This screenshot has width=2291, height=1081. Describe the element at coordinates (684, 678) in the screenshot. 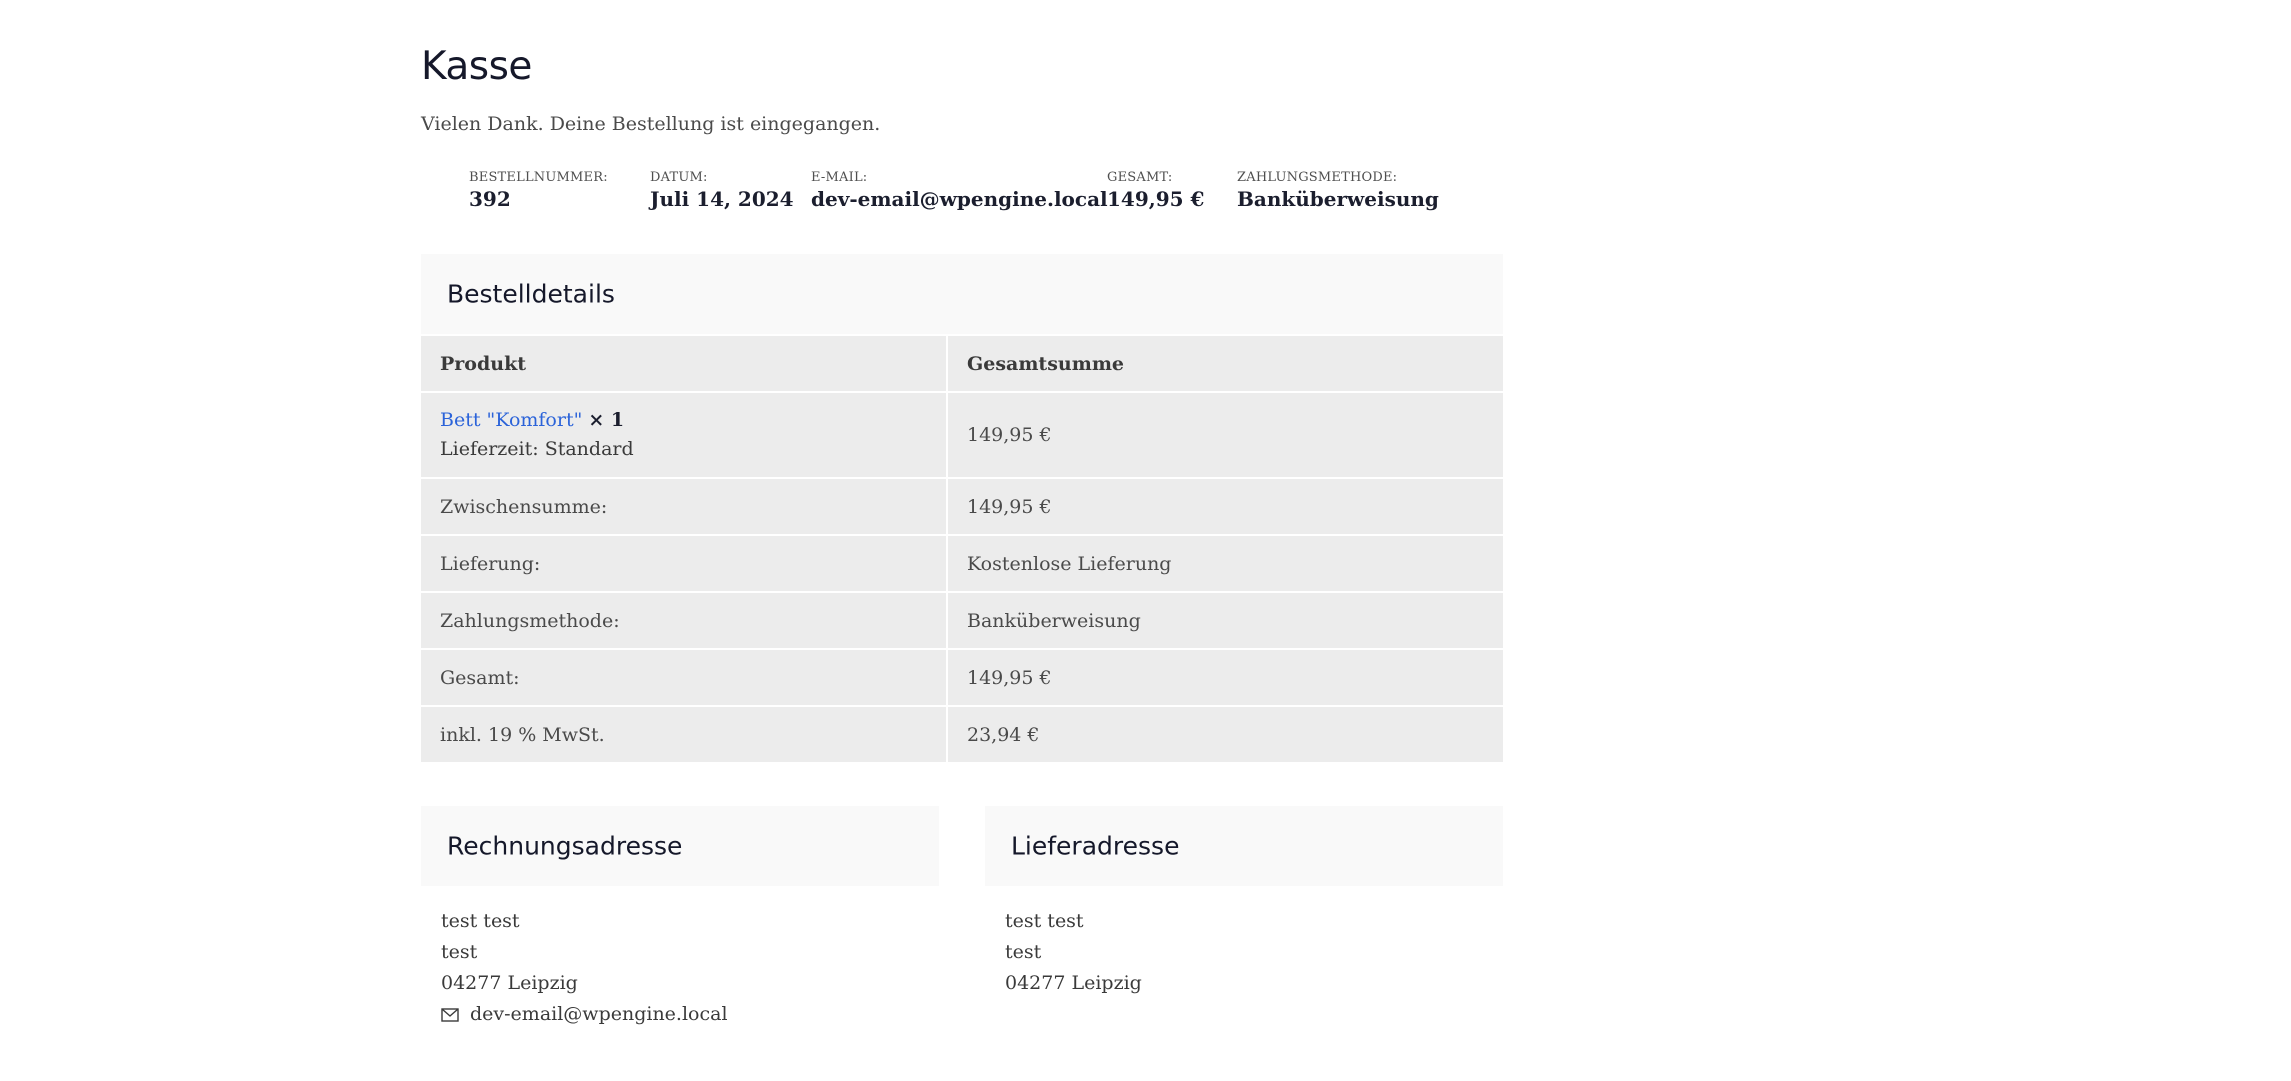

I see `totals-label: Gesamt:` at that location.